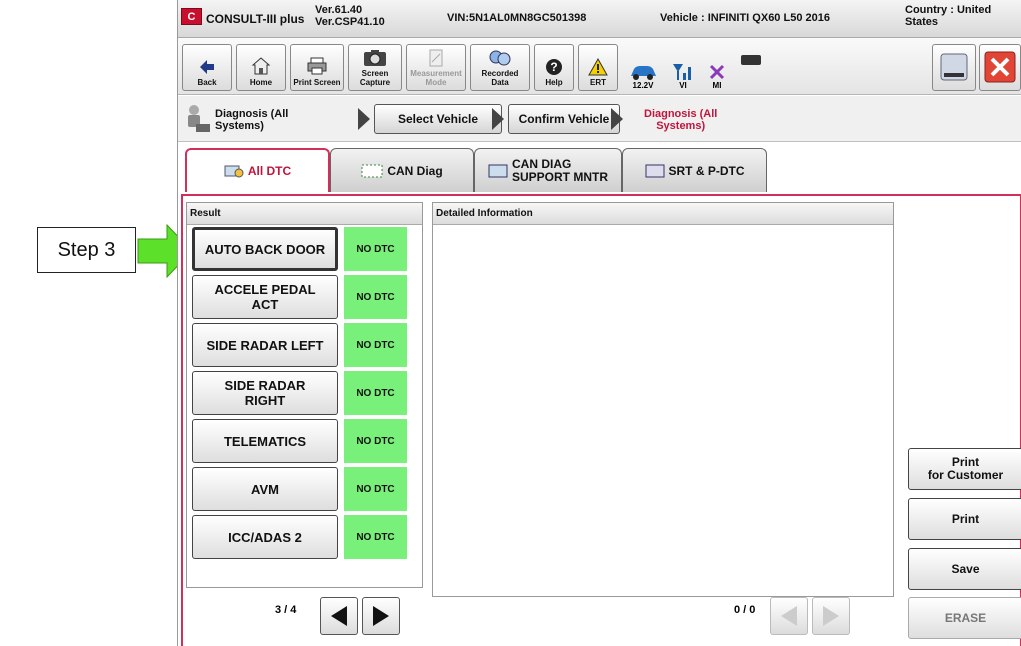  Describe the element at coordinates (261, 82) in the screenshot. I see `home-label: Home` at that location.